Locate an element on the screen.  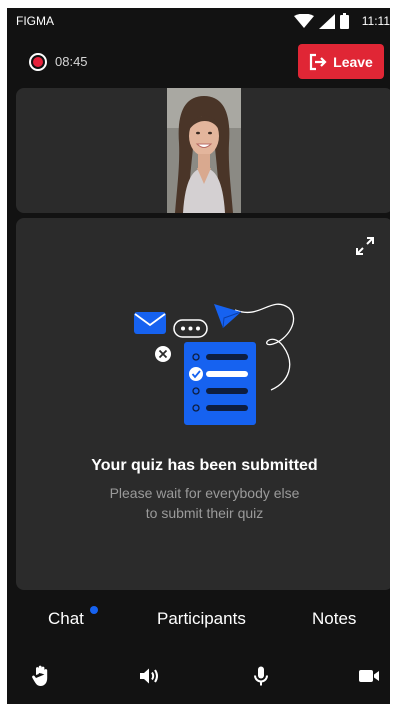
quiz-submitted-title: Your quiz has been submitted is located at coordinates (204, 465).